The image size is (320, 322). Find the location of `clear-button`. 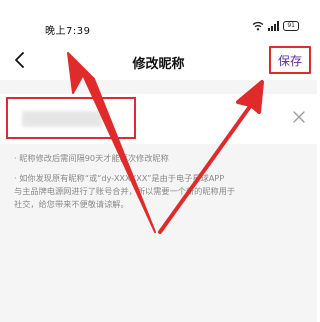

clear-button is located at coordinates (299, 117).